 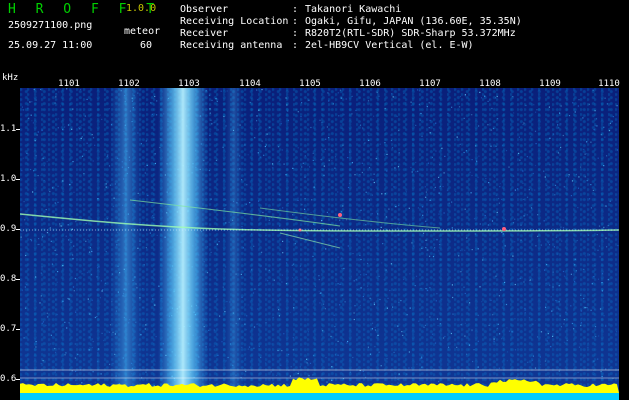 I want to click on freq-label: 1.1, so click(x=8, y=129).